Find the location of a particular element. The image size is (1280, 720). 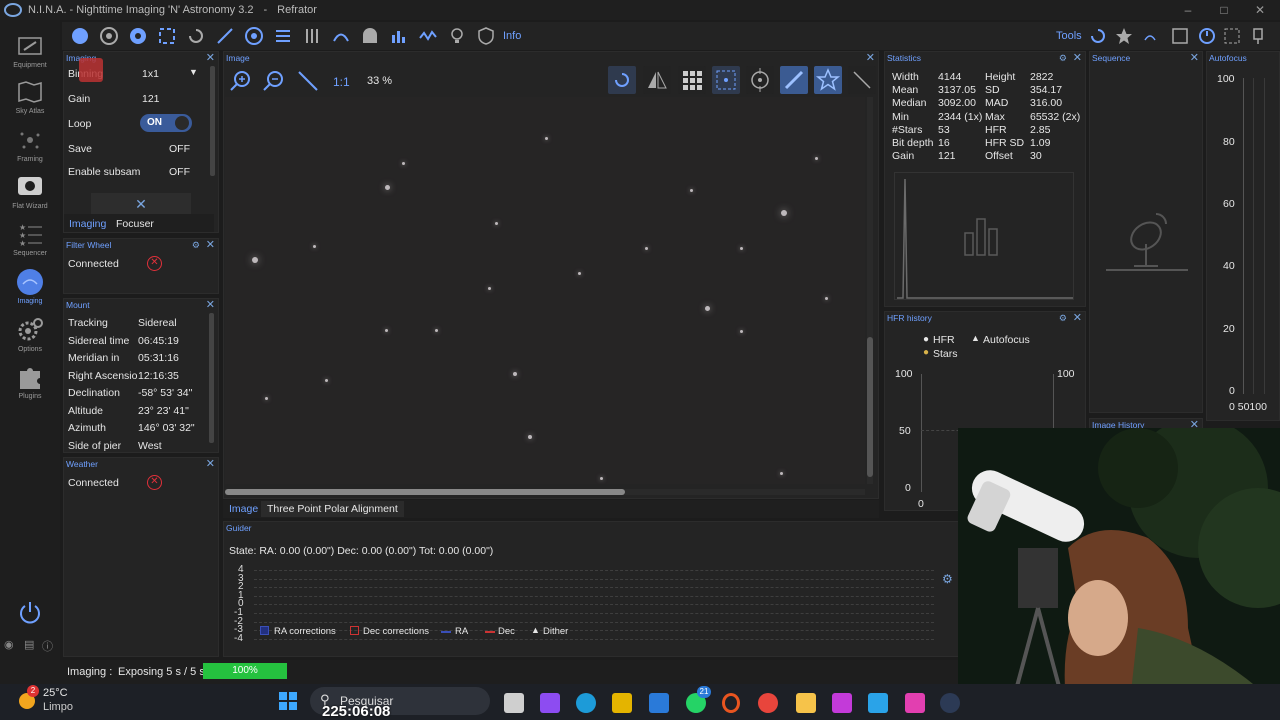

refresh-icon is located at coordinates (1098, 36).